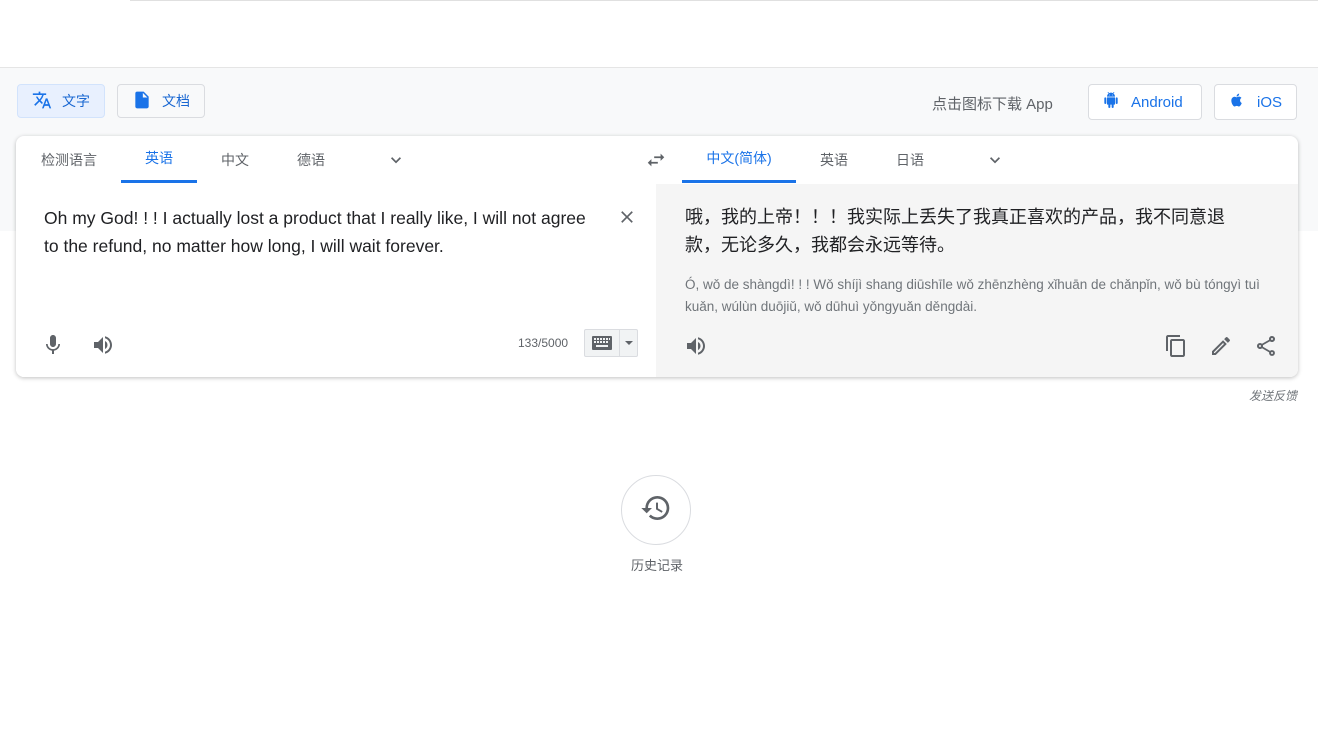  What do you see at coordinates (235, 159) in the screenshot?
I see `tab-source-chinese: 中文` at bounding box center [235, 159].